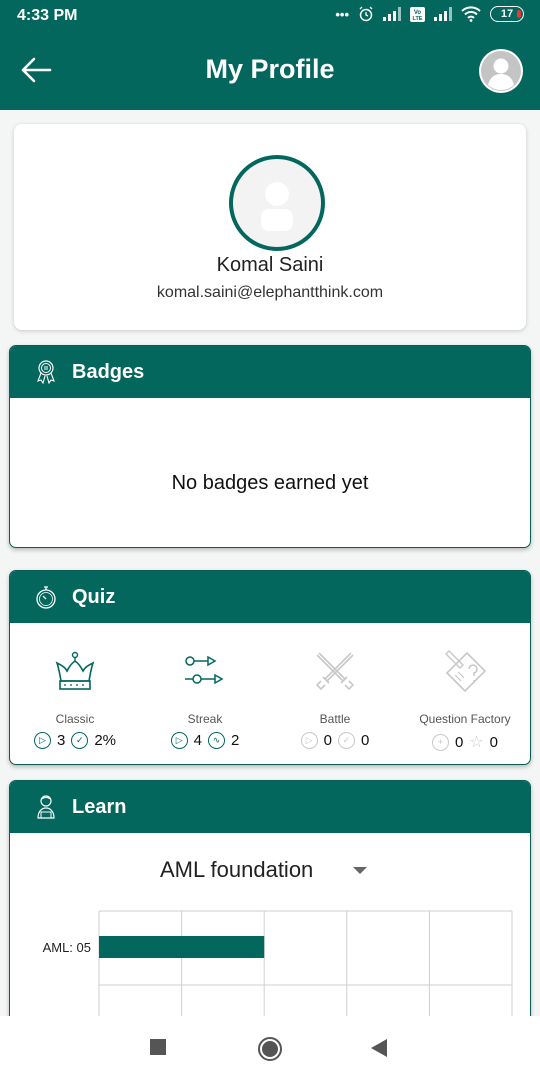 The width and height of the screenshot is (540, 1080). I want to click on learn-title: Learn, so click(99, 806).